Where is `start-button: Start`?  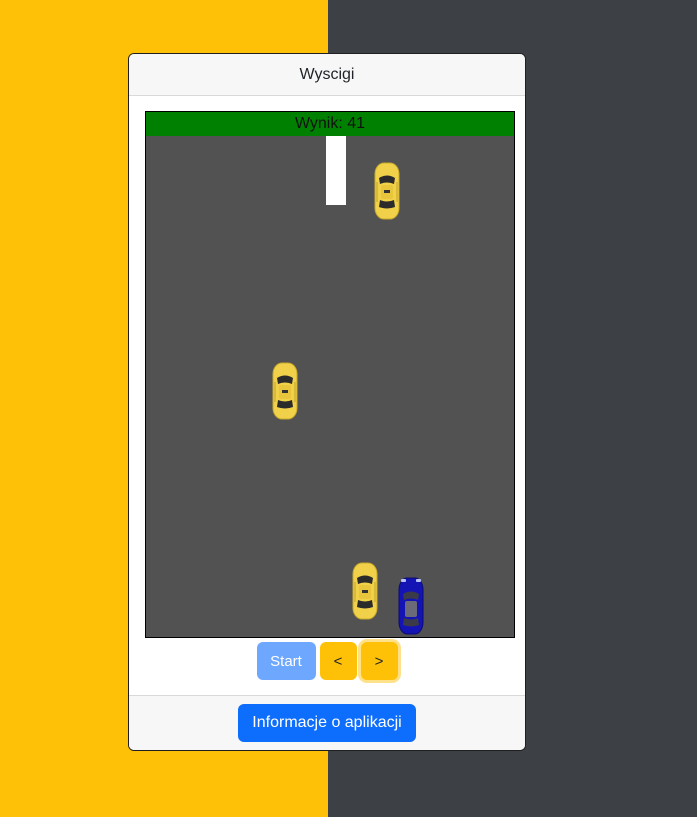
start-button: Start is located at coordinates (286, 661).